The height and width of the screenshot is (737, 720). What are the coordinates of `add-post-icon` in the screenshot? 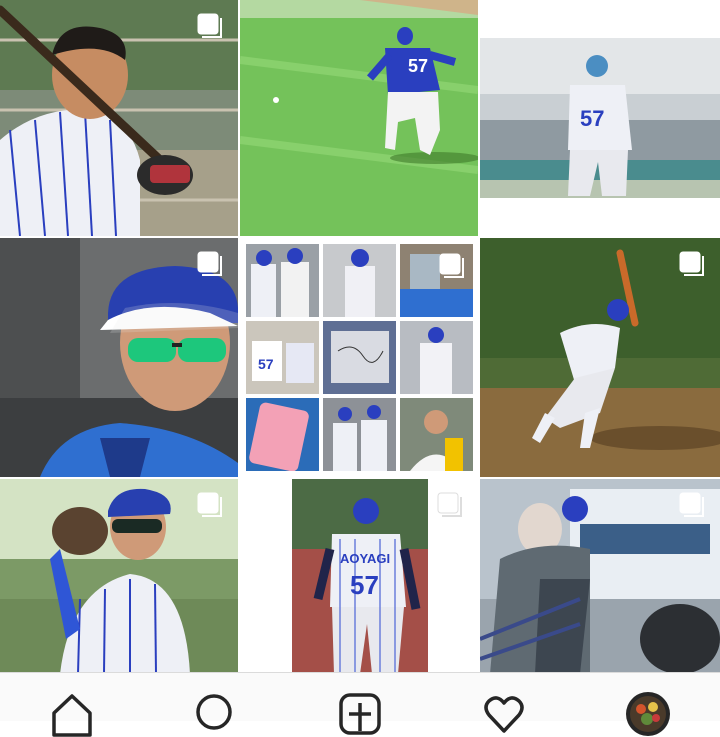 It's located at (360, 714).